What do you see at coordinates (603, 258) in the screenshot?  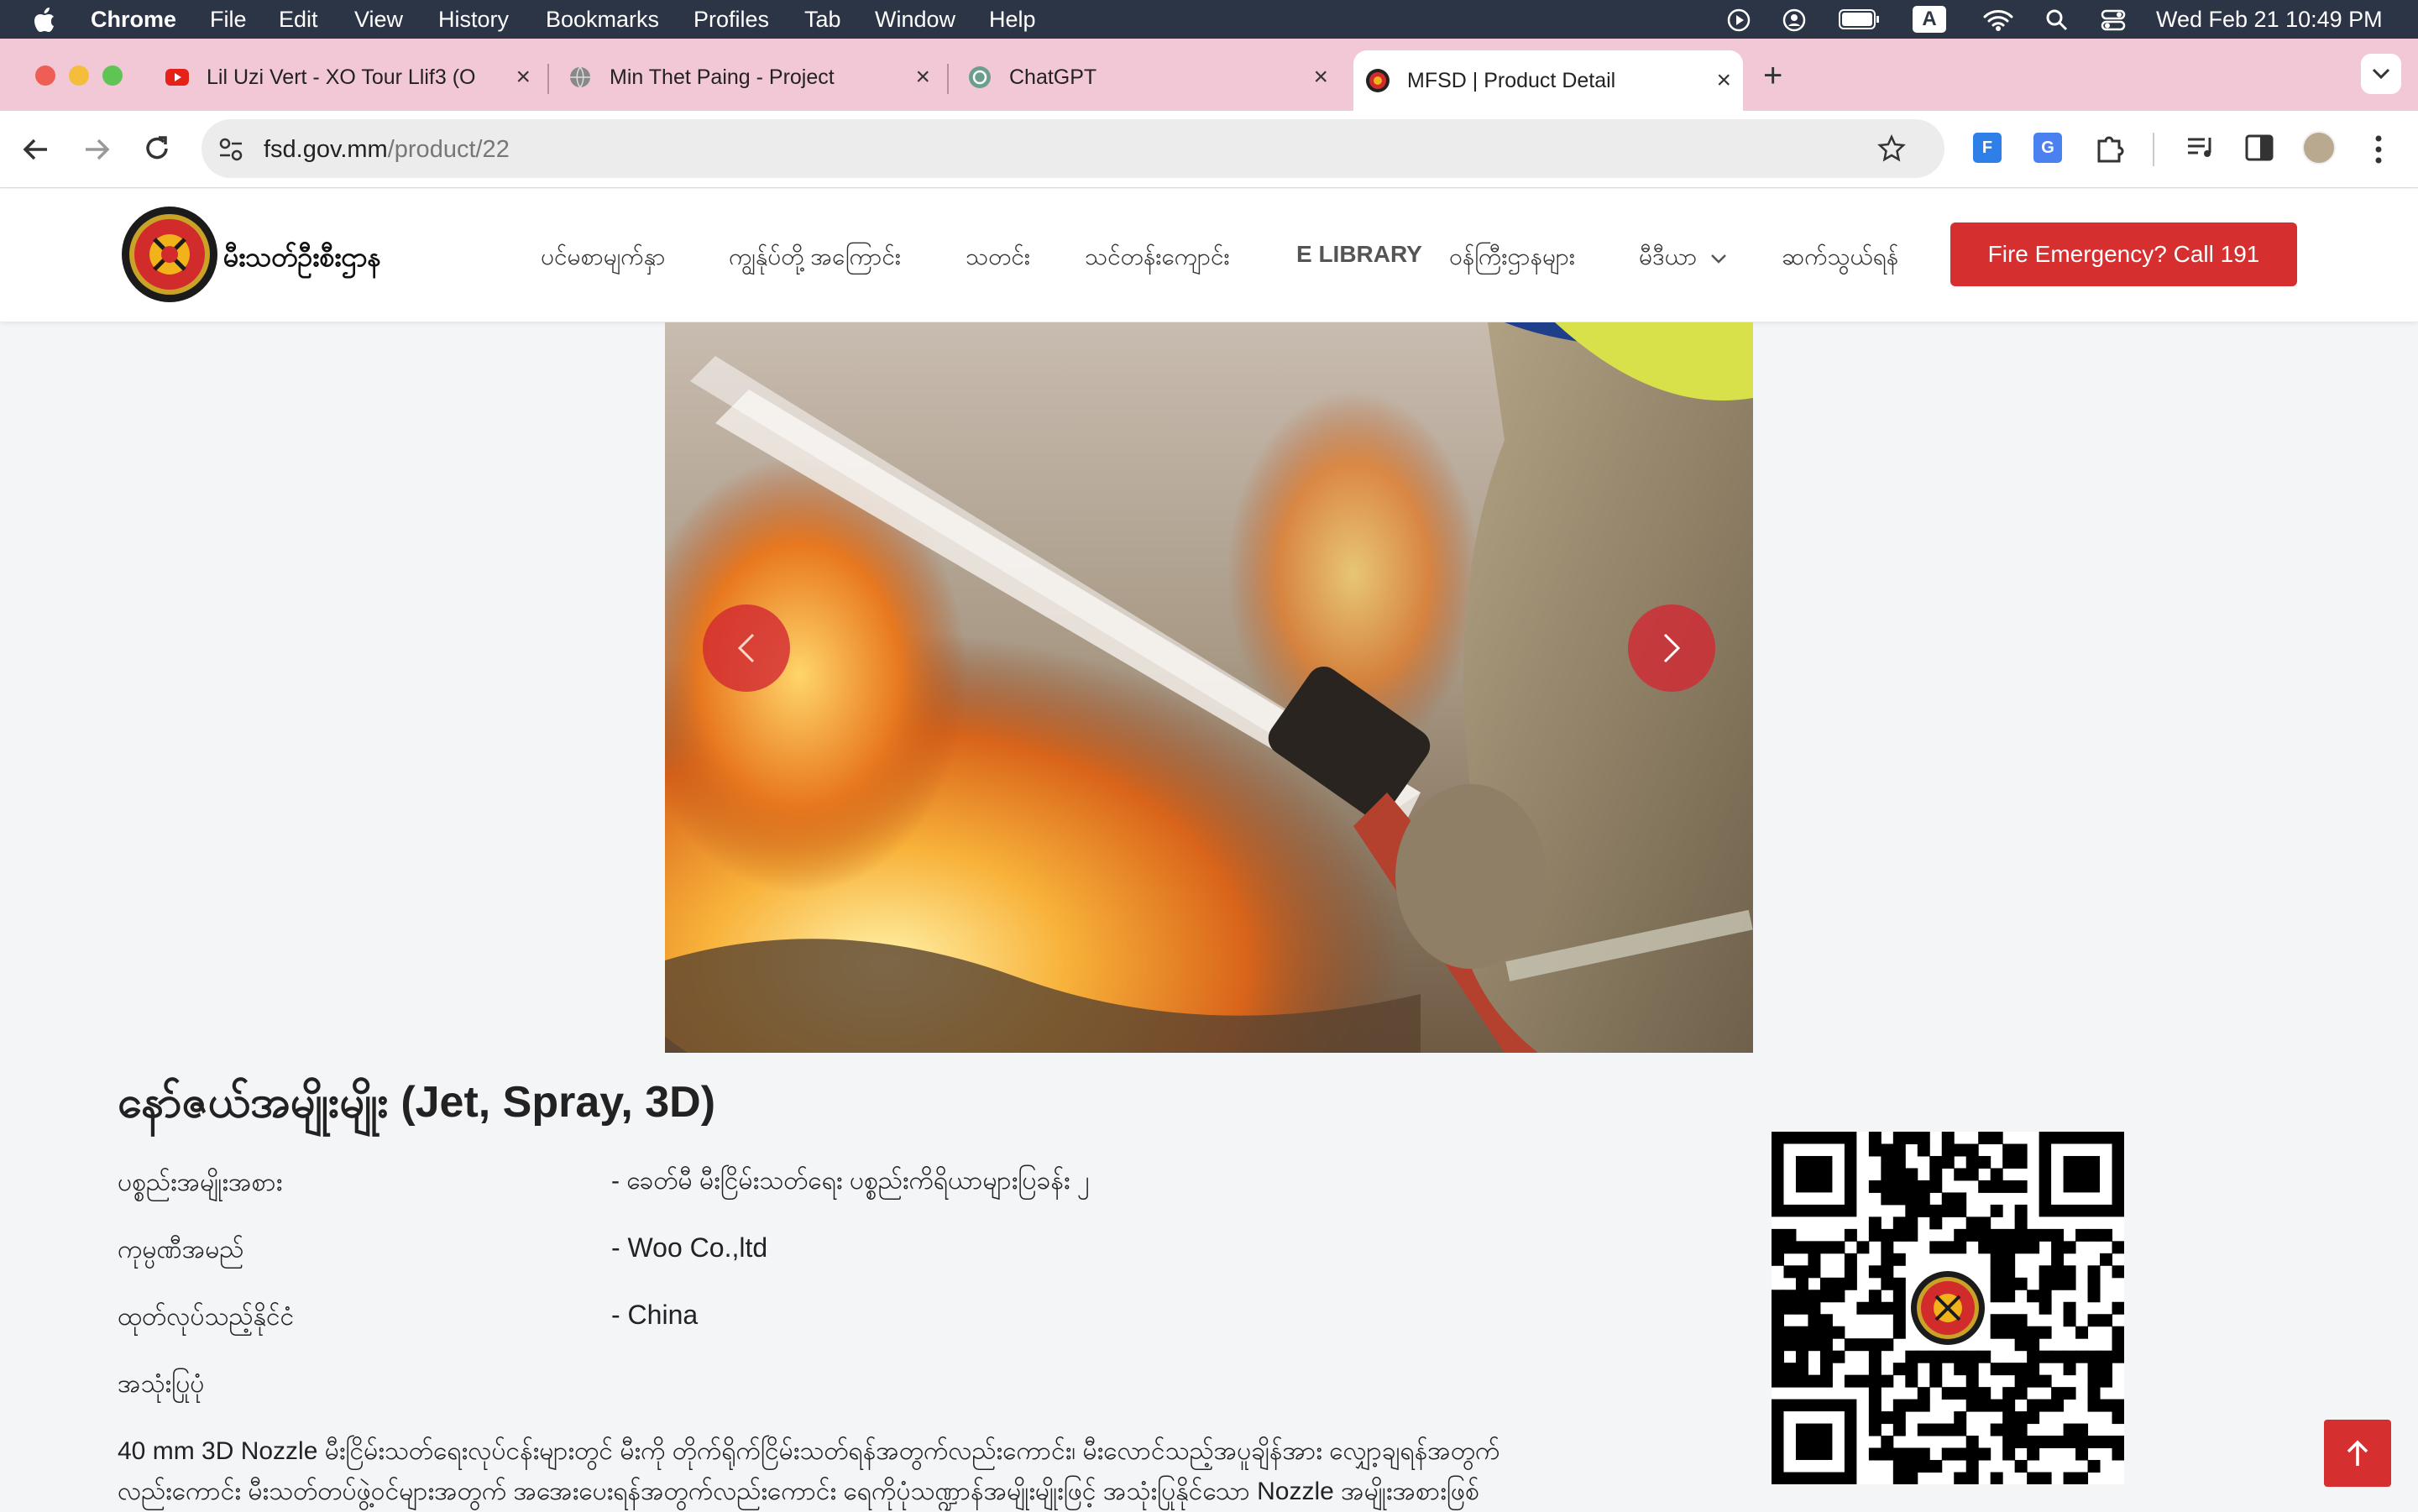 I see `nav-home: ပင်မစာမျက်နှာ` at bounding box center [603, 258].